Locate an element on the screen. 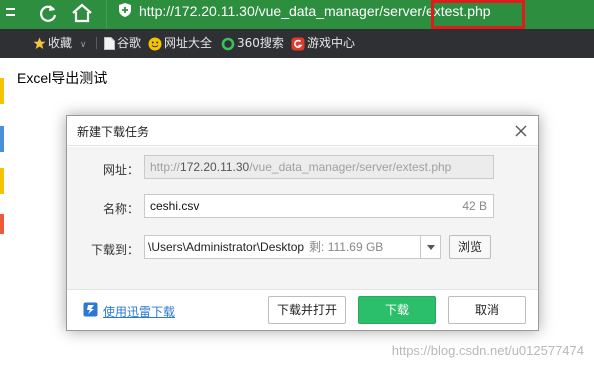 The width and height of the screenshot is (594, 368). url-path: /vue_data_manager/server/extest.php is located at coordinates (350, 167).